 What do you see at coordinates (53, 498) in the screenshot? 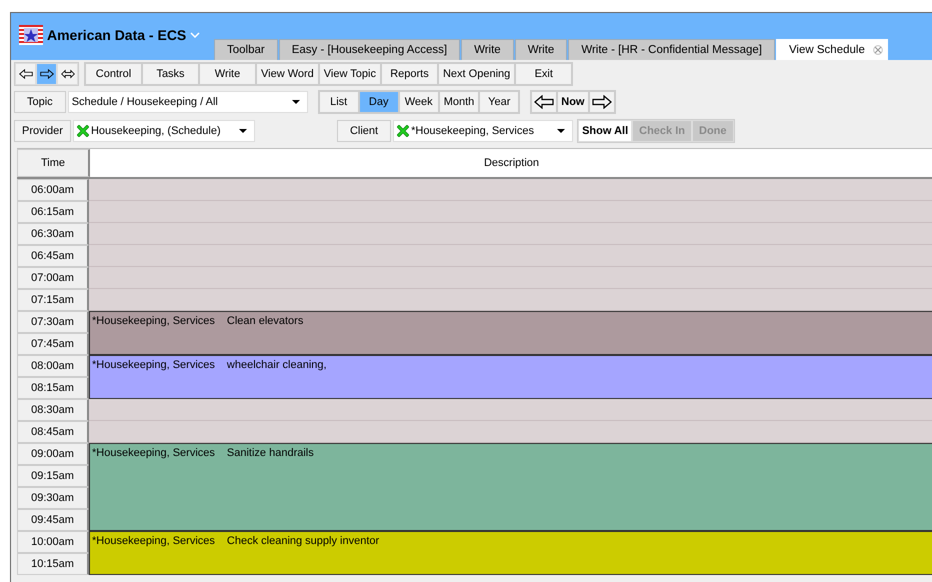
I see `time-cell: 09:30am` at bounding box center [53, 498].